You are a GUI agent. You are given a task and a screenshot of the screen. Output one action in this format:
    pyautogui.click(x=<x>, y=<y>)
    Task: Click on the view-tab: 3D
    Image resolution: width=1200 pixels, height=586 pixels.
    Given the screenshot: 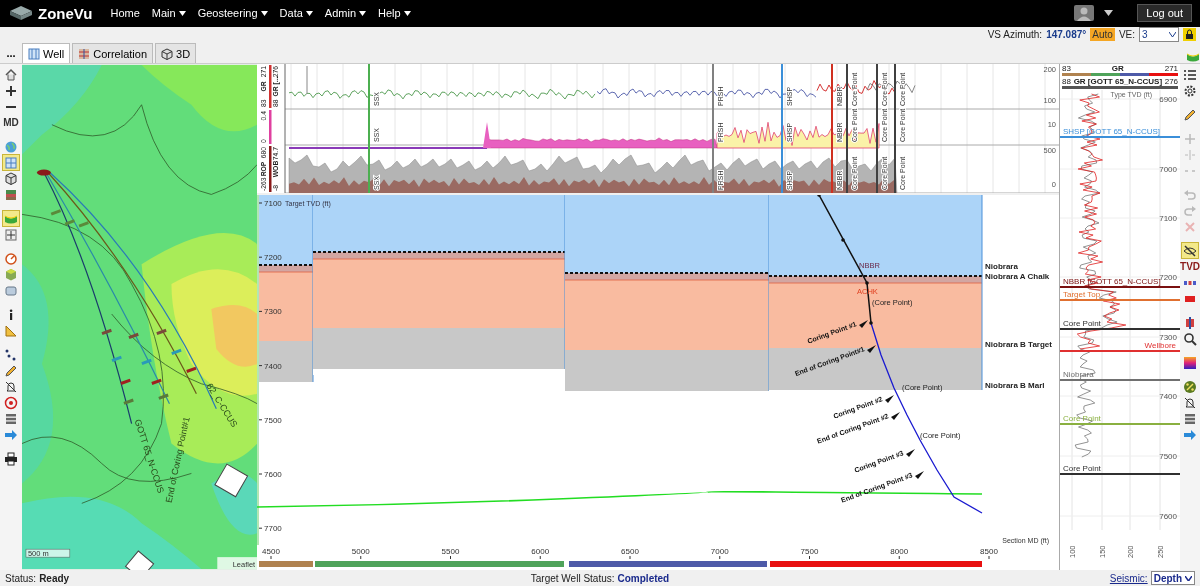 What is the action you would take?
    pyautogui.click(x=176, y=53)
    